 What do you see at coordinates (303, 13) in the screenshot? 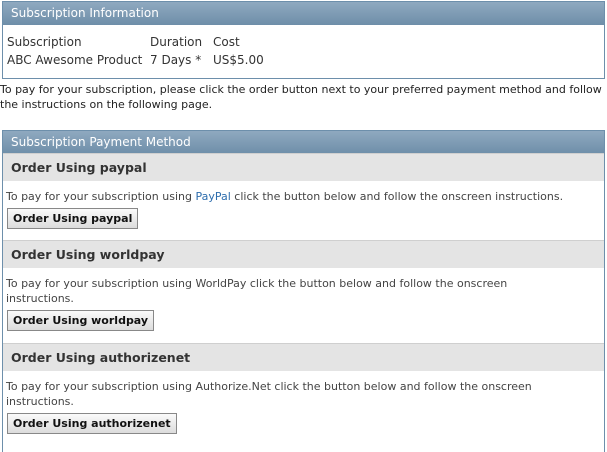
I see `subscription-info-title: Subscription Information` at bounding box center [303, 13].